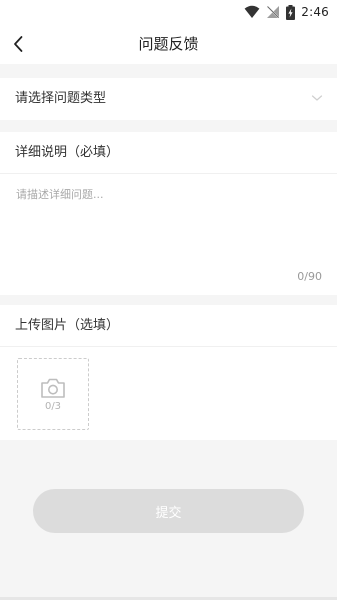 The height and width of the screenshot is (600, 337). Describe the element at coordinates (168, 511) in the screenshot. I see `submit-button: 提交` at that location.